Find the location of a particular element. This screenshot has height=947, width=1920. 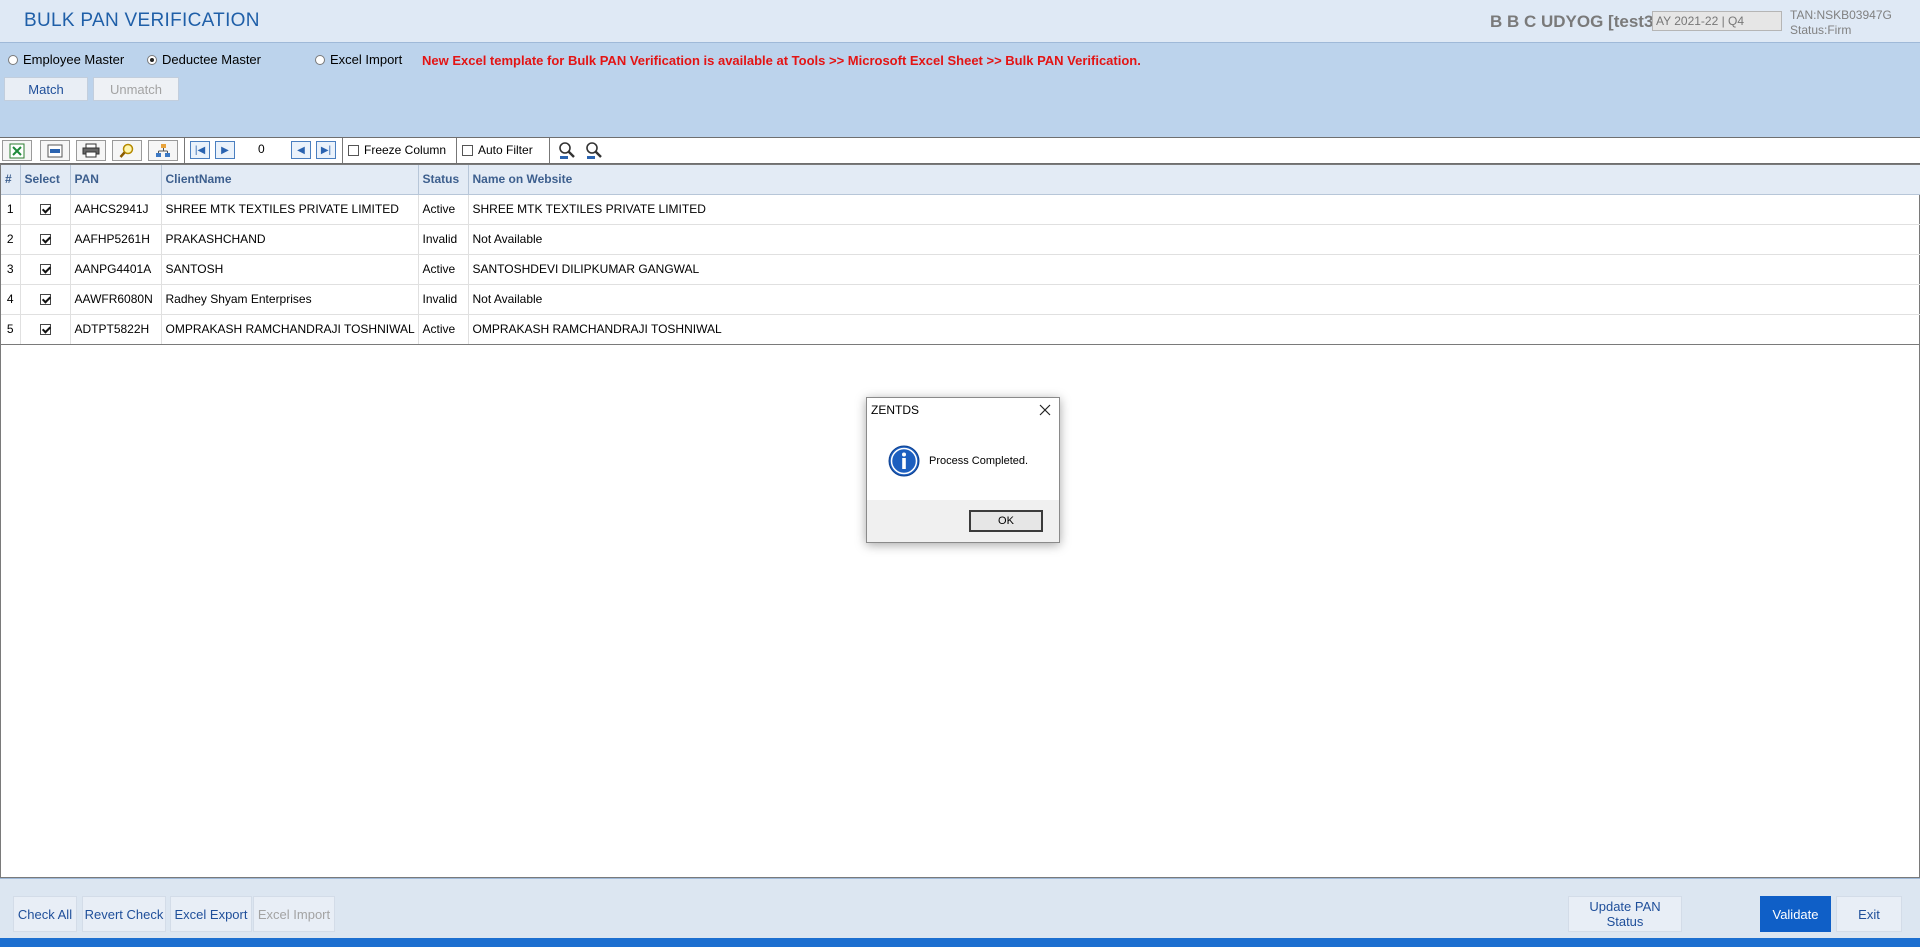

print-tool is located at coordinates (91, 150).